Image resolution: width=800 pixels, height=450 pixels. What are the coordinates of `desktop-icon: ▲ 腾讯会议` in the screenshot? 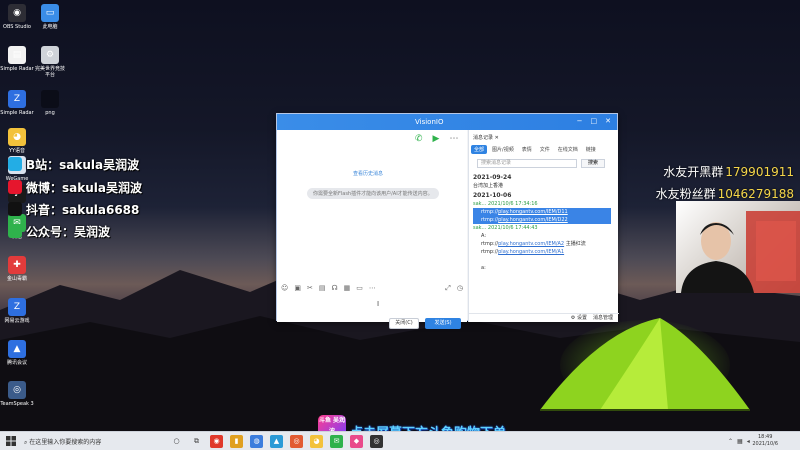 It's located at (17, 353).